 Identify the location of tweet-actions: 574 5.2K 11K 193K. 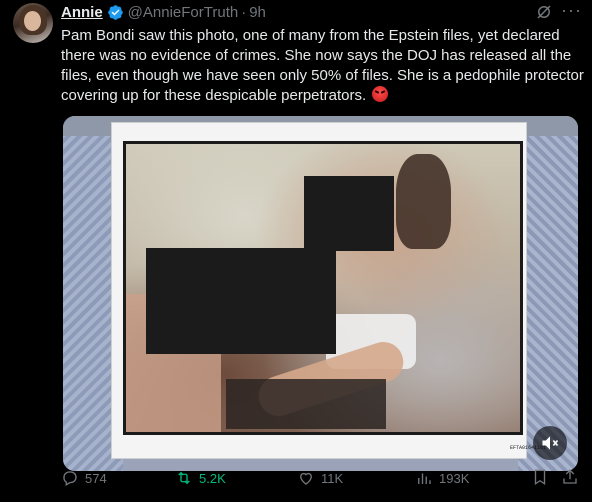
(323, 478).